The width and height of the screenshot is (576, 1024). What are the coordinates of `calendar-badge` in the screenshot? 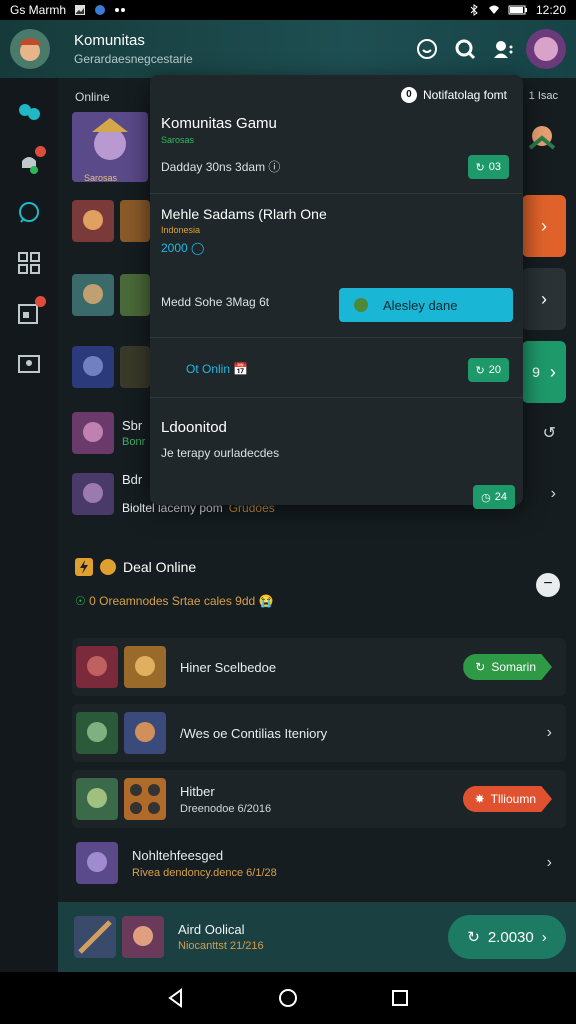 It's located at (40, 301).